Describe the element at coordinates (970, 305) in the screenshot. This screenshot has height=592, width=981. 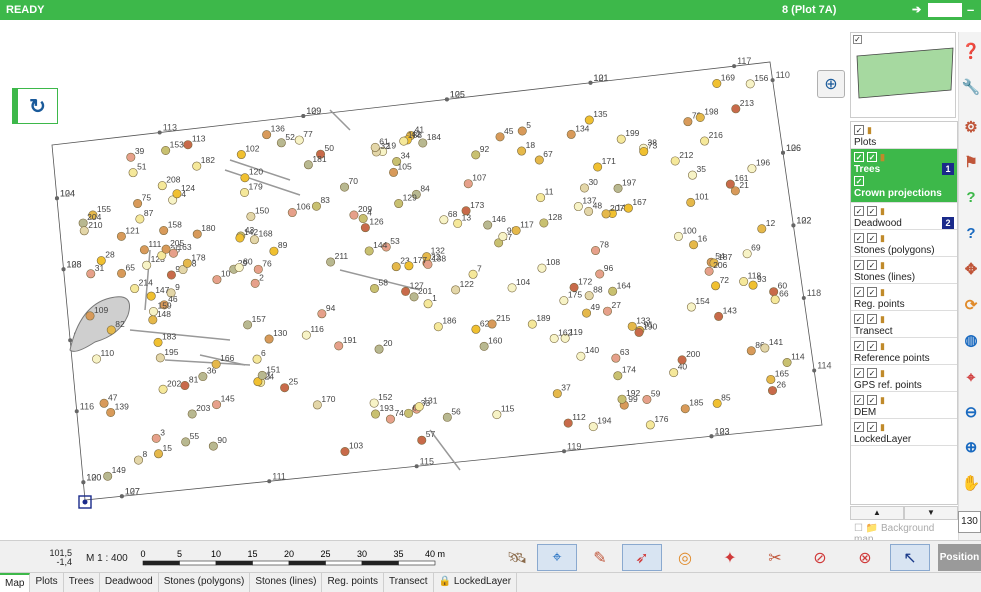
I see `refresh-icon: ⟳` at that location.